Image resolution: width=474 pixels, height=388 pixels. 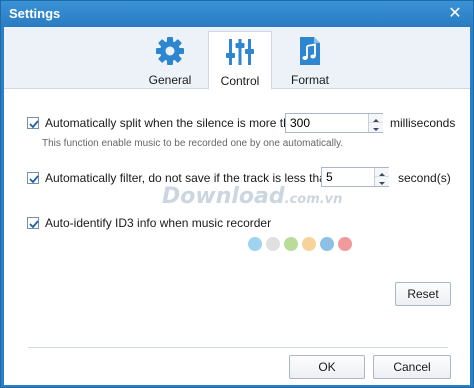 I want to click on tab-general: General, so click(x=170, y=60).